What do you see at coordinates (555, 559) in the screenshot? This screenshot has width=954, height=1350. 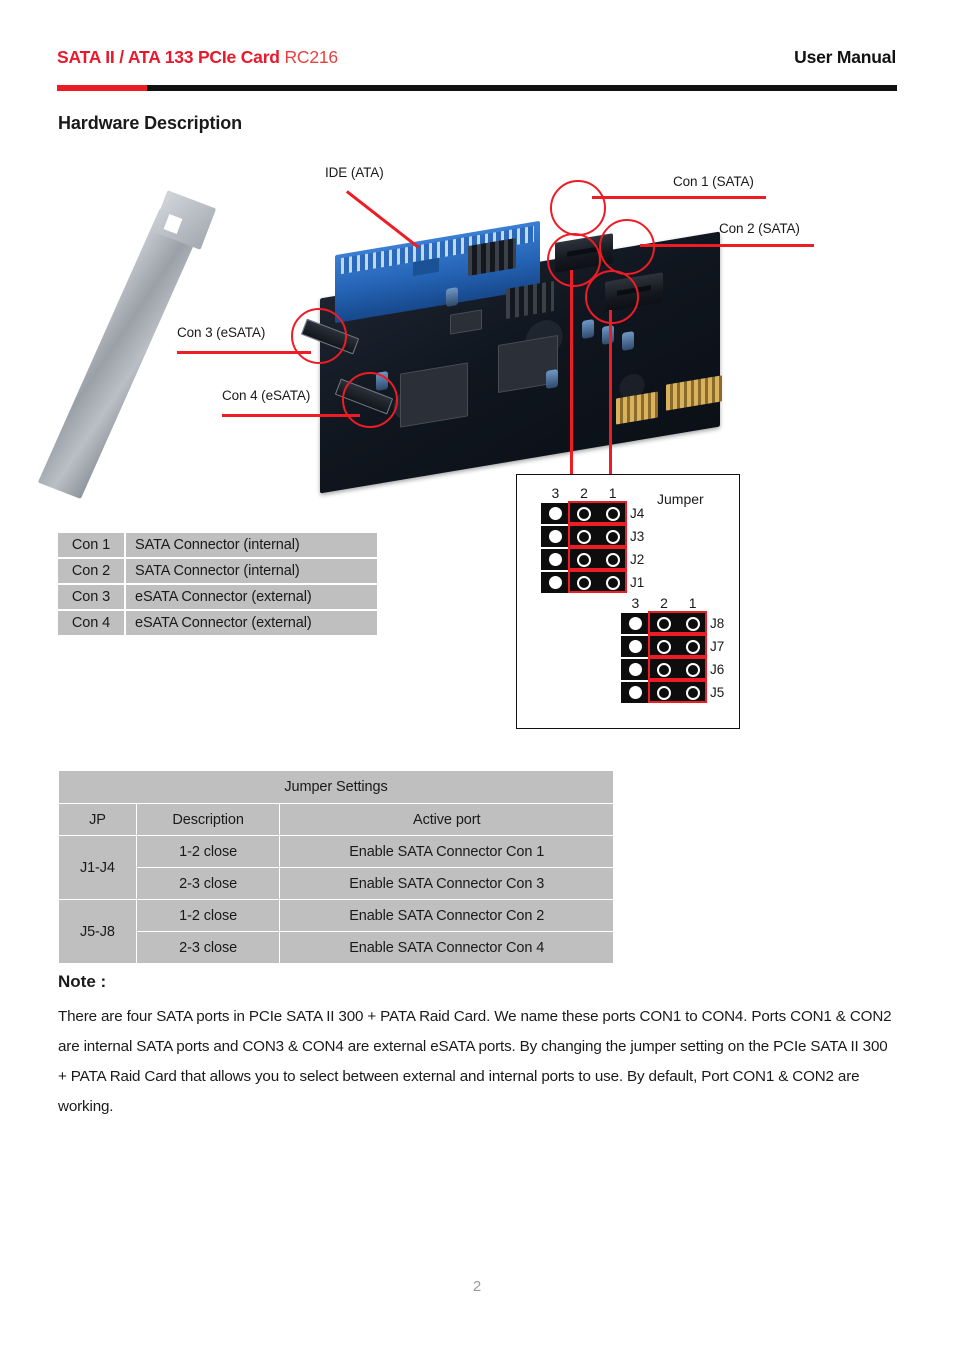 I see `pin-3-j2` at bounding box center [555, 559].